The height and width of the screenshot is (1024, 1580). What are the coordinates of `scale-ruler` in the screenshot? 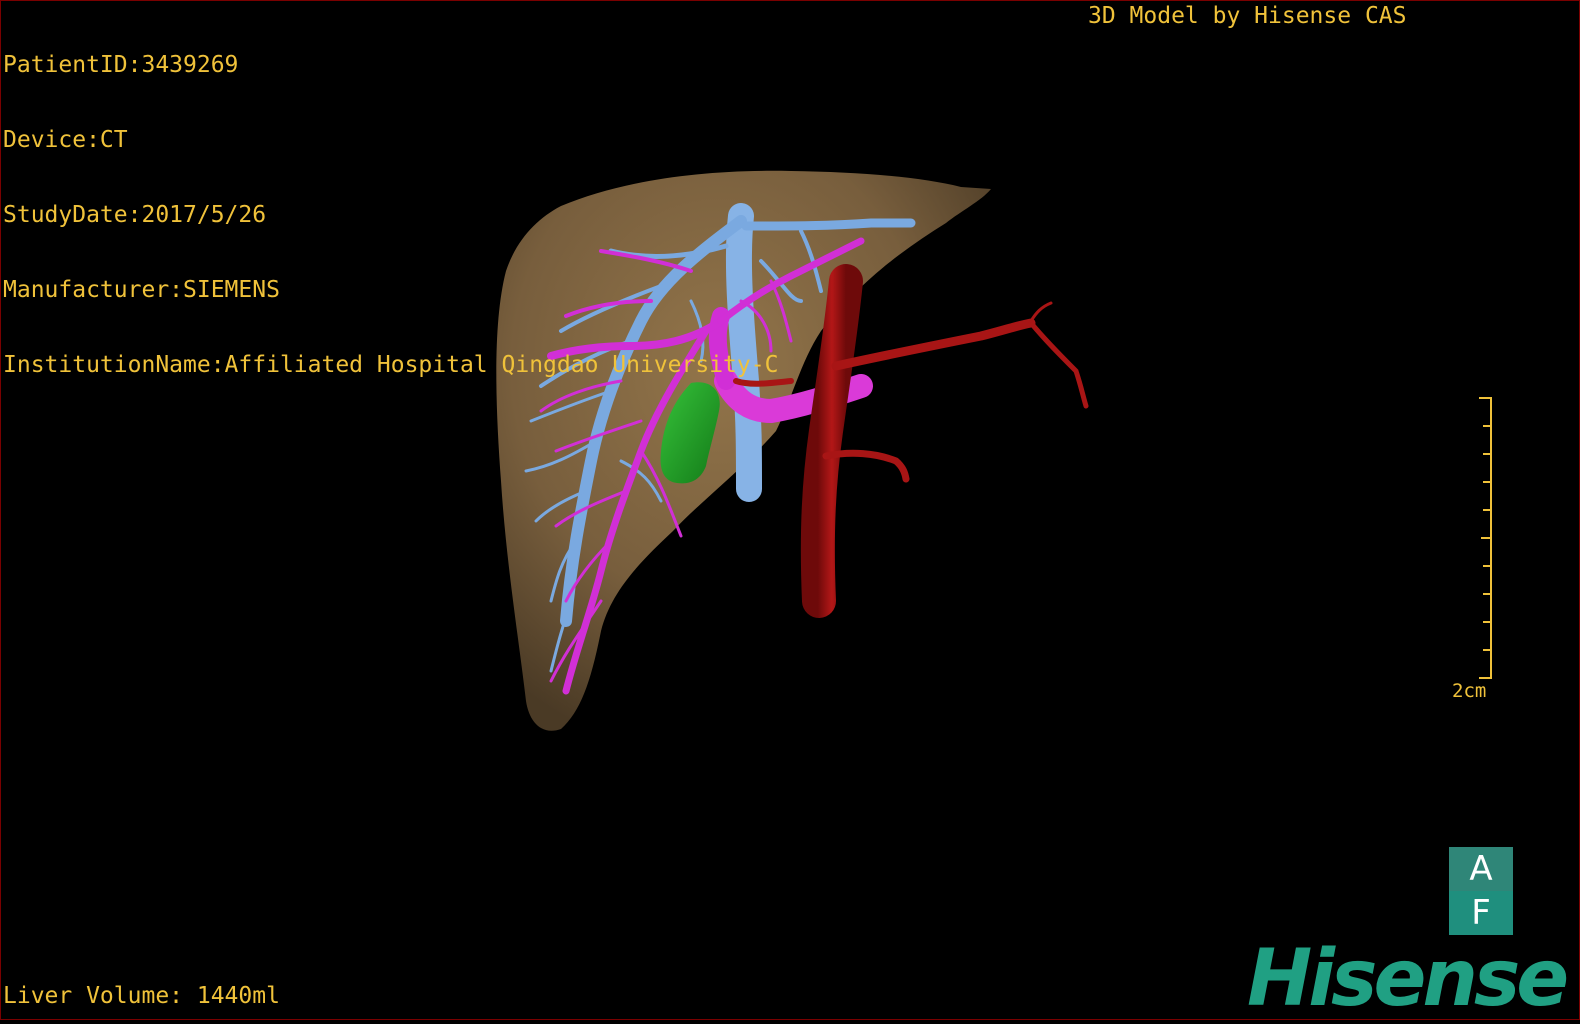 It's located at (1485, 538).